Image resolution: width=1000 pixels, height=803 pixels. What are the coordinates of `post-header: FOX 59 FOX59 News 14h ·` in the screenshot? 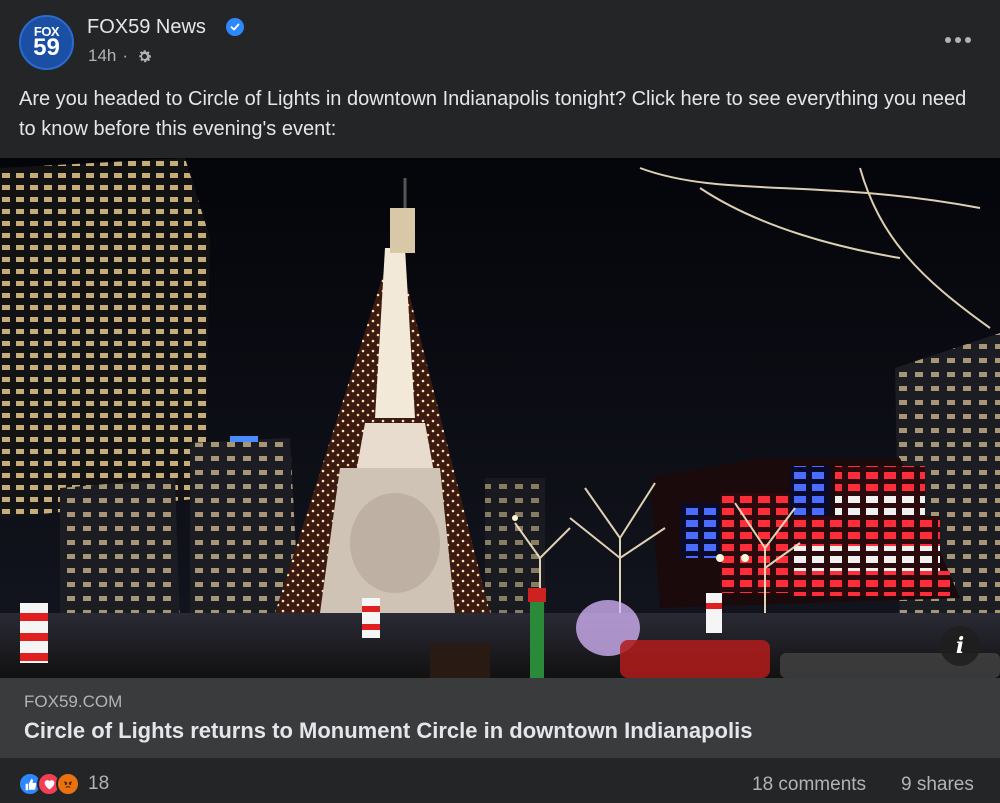 It's located at (500, 40).